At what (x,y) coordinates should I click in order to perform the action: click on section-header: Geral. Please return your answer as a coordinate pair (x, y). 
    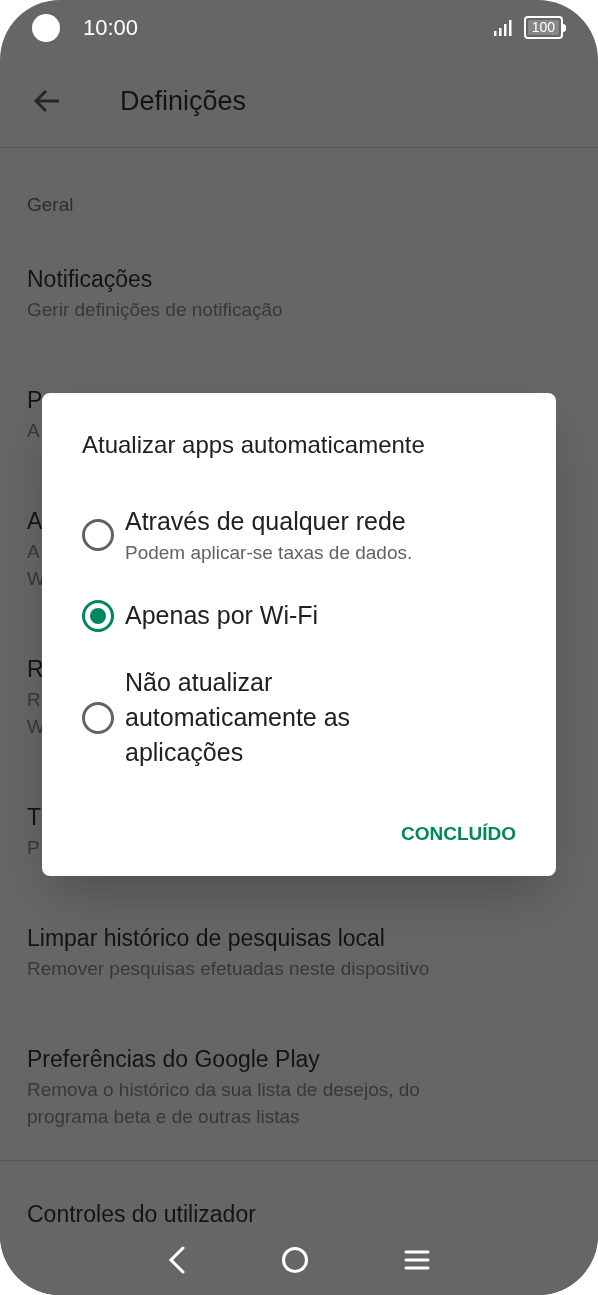
    Looking at the image, I should click on (50, 205).